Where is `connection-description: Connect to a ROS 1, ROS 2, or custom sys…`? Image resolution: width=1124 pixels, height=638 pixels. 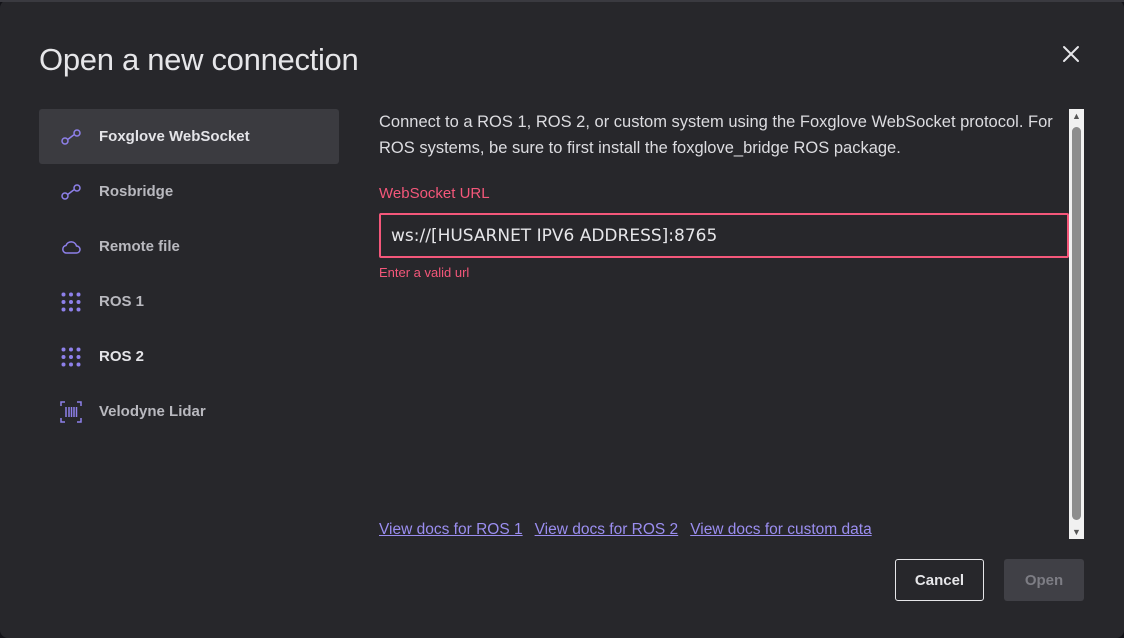
connection-description: Connect to a ROS 1, ROS 2, or custom sys… is located at coordinates (716, 135).